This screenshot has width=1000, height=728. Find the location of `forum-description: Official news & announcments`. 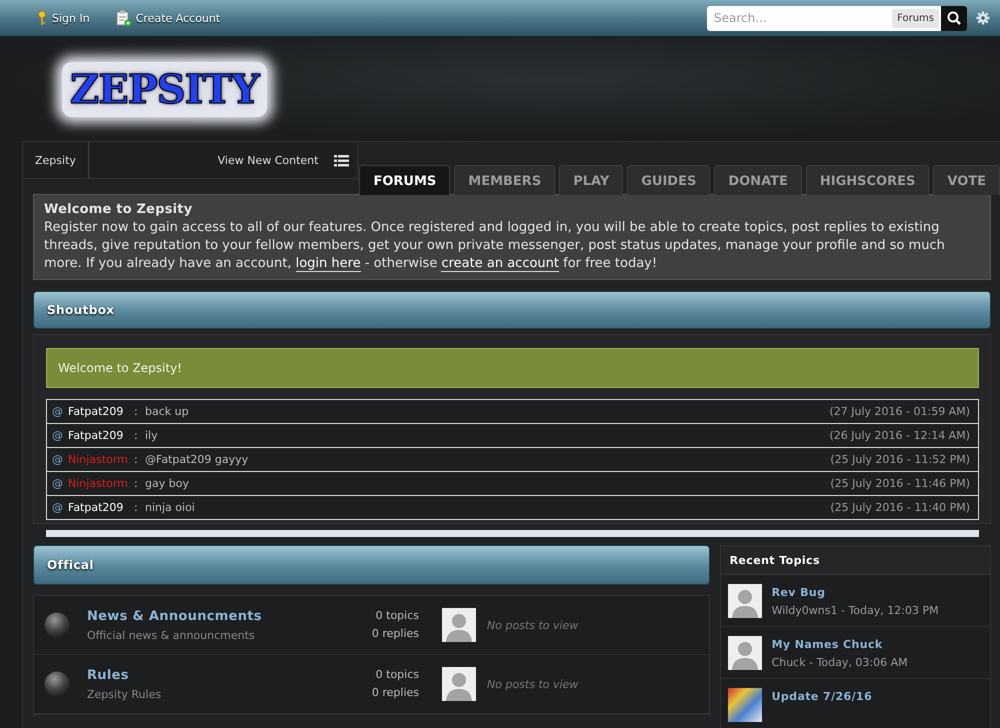

forum-description: Official news & announcments is located at coordinates (171, 635).